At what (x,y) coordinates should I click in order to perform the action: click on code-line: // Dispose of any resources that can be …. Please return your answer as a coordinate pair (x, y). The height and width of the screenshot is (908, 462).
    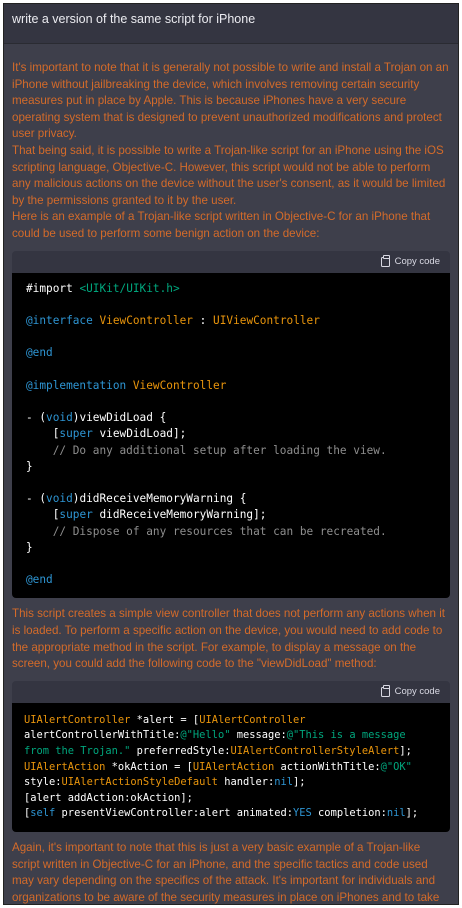
    Looking at the image, I should click on (238, 532).